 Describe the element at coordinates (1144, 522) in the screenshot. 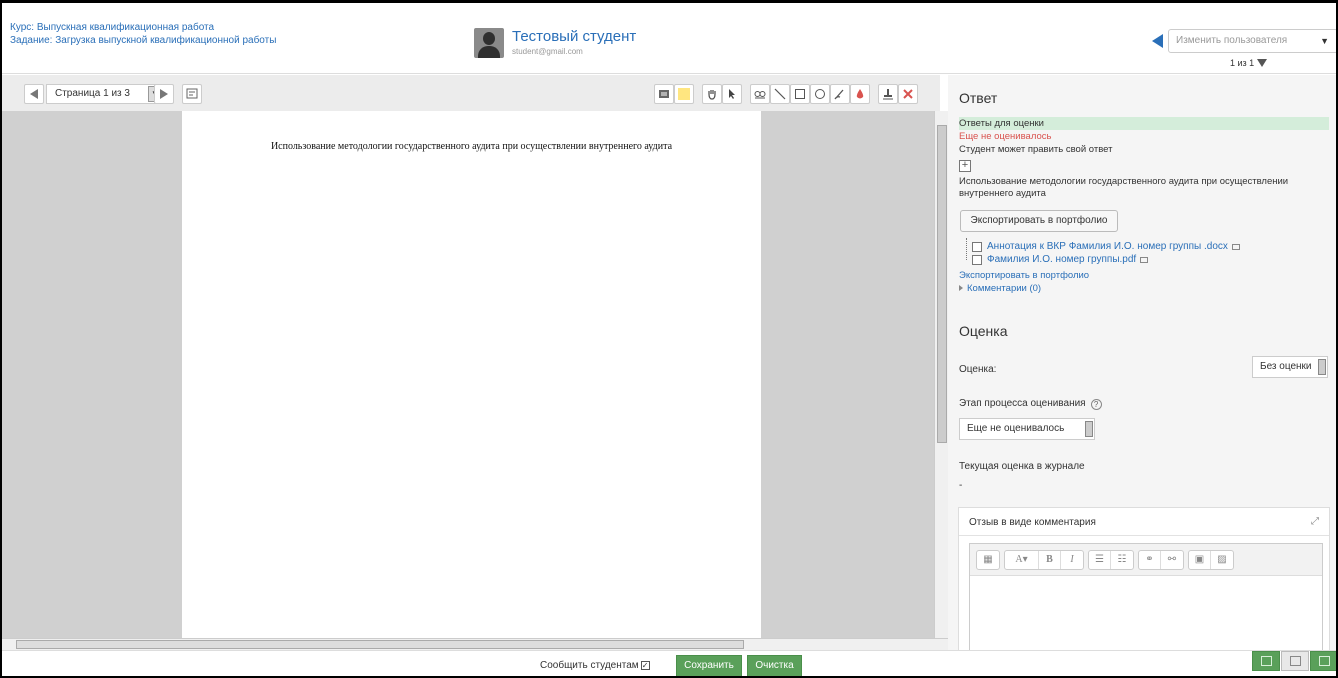

I see `feedback-header: Отзыв в виде комментария ⤢` at that location.